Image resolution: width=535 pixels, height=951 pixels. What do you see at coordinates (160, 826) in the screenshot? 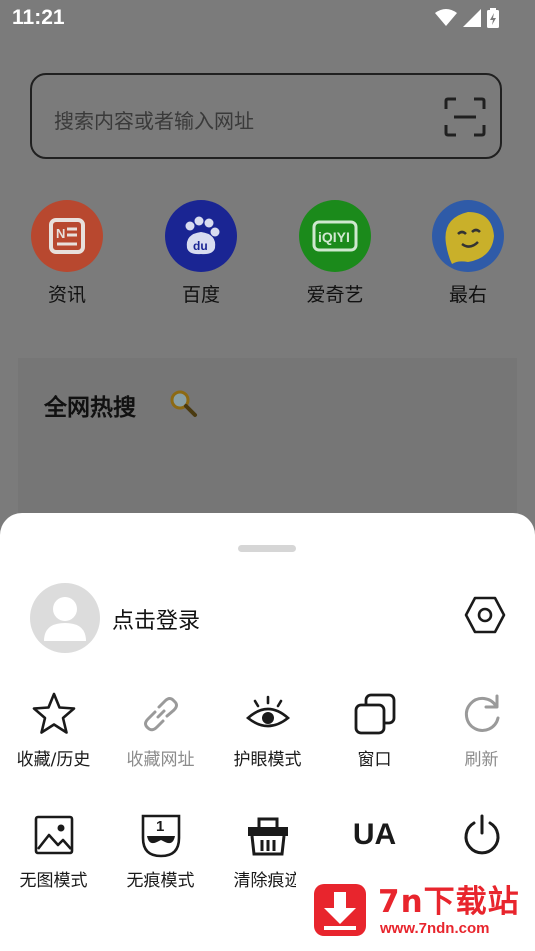
I see `svg-text: 1` at bounding box center [160, 826].